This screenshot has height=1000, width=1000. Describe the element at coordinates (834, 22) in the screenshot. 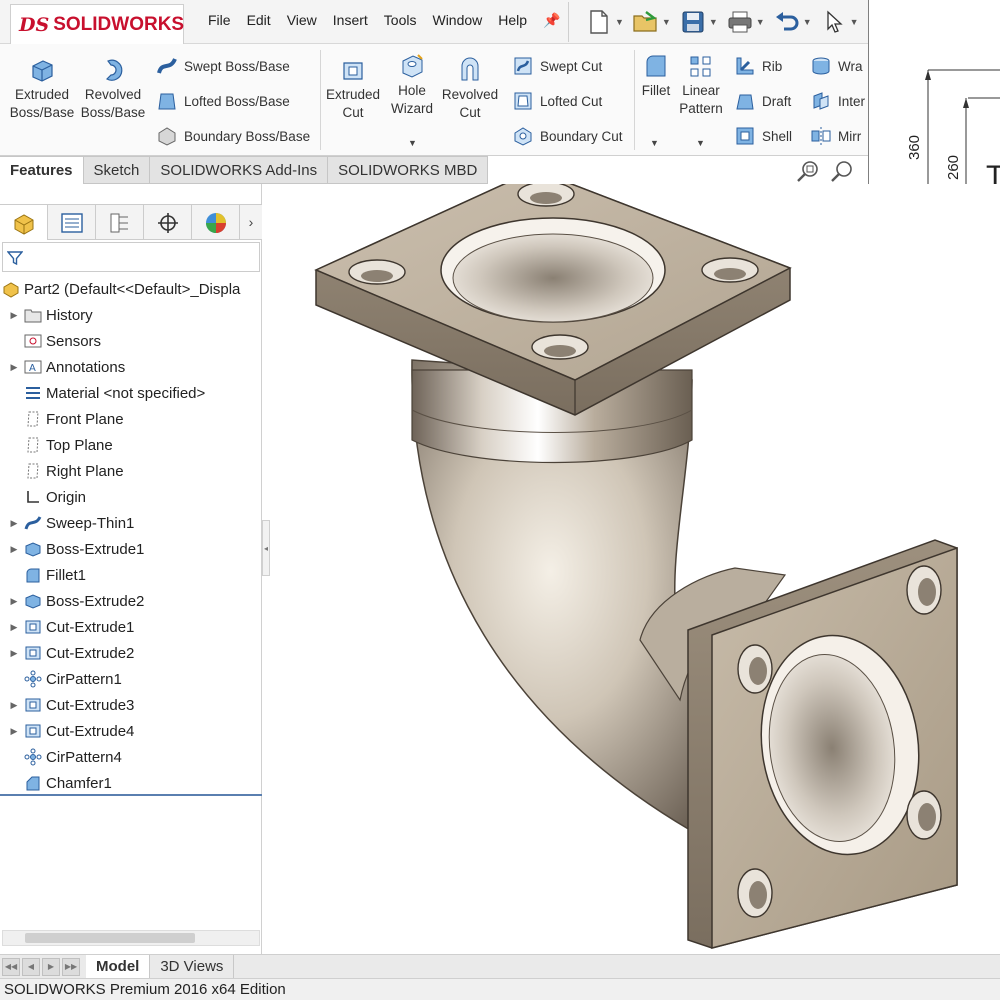

I see `select-pointer-icon` at that location.